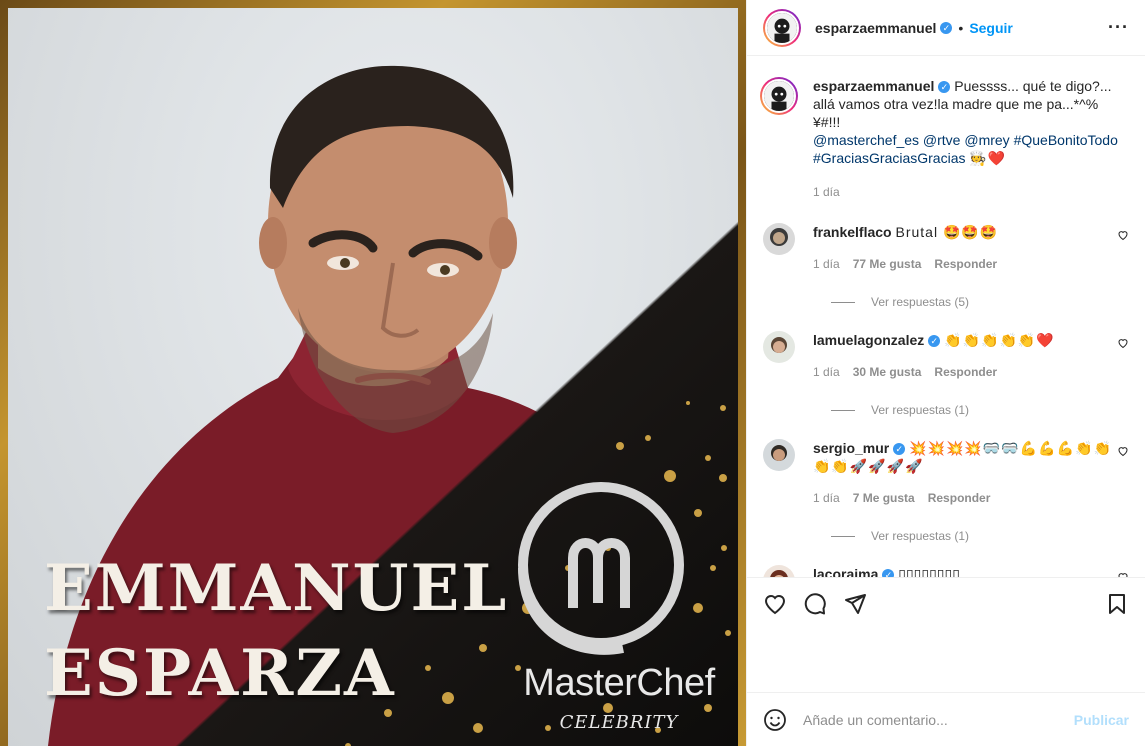 The width and height of the screenshot is (1145, 746). What do you see at coordinates (220, 673) in the screenshot?
I see `image-title-line-2: ESPARZA` at bounding box center [220, 673].